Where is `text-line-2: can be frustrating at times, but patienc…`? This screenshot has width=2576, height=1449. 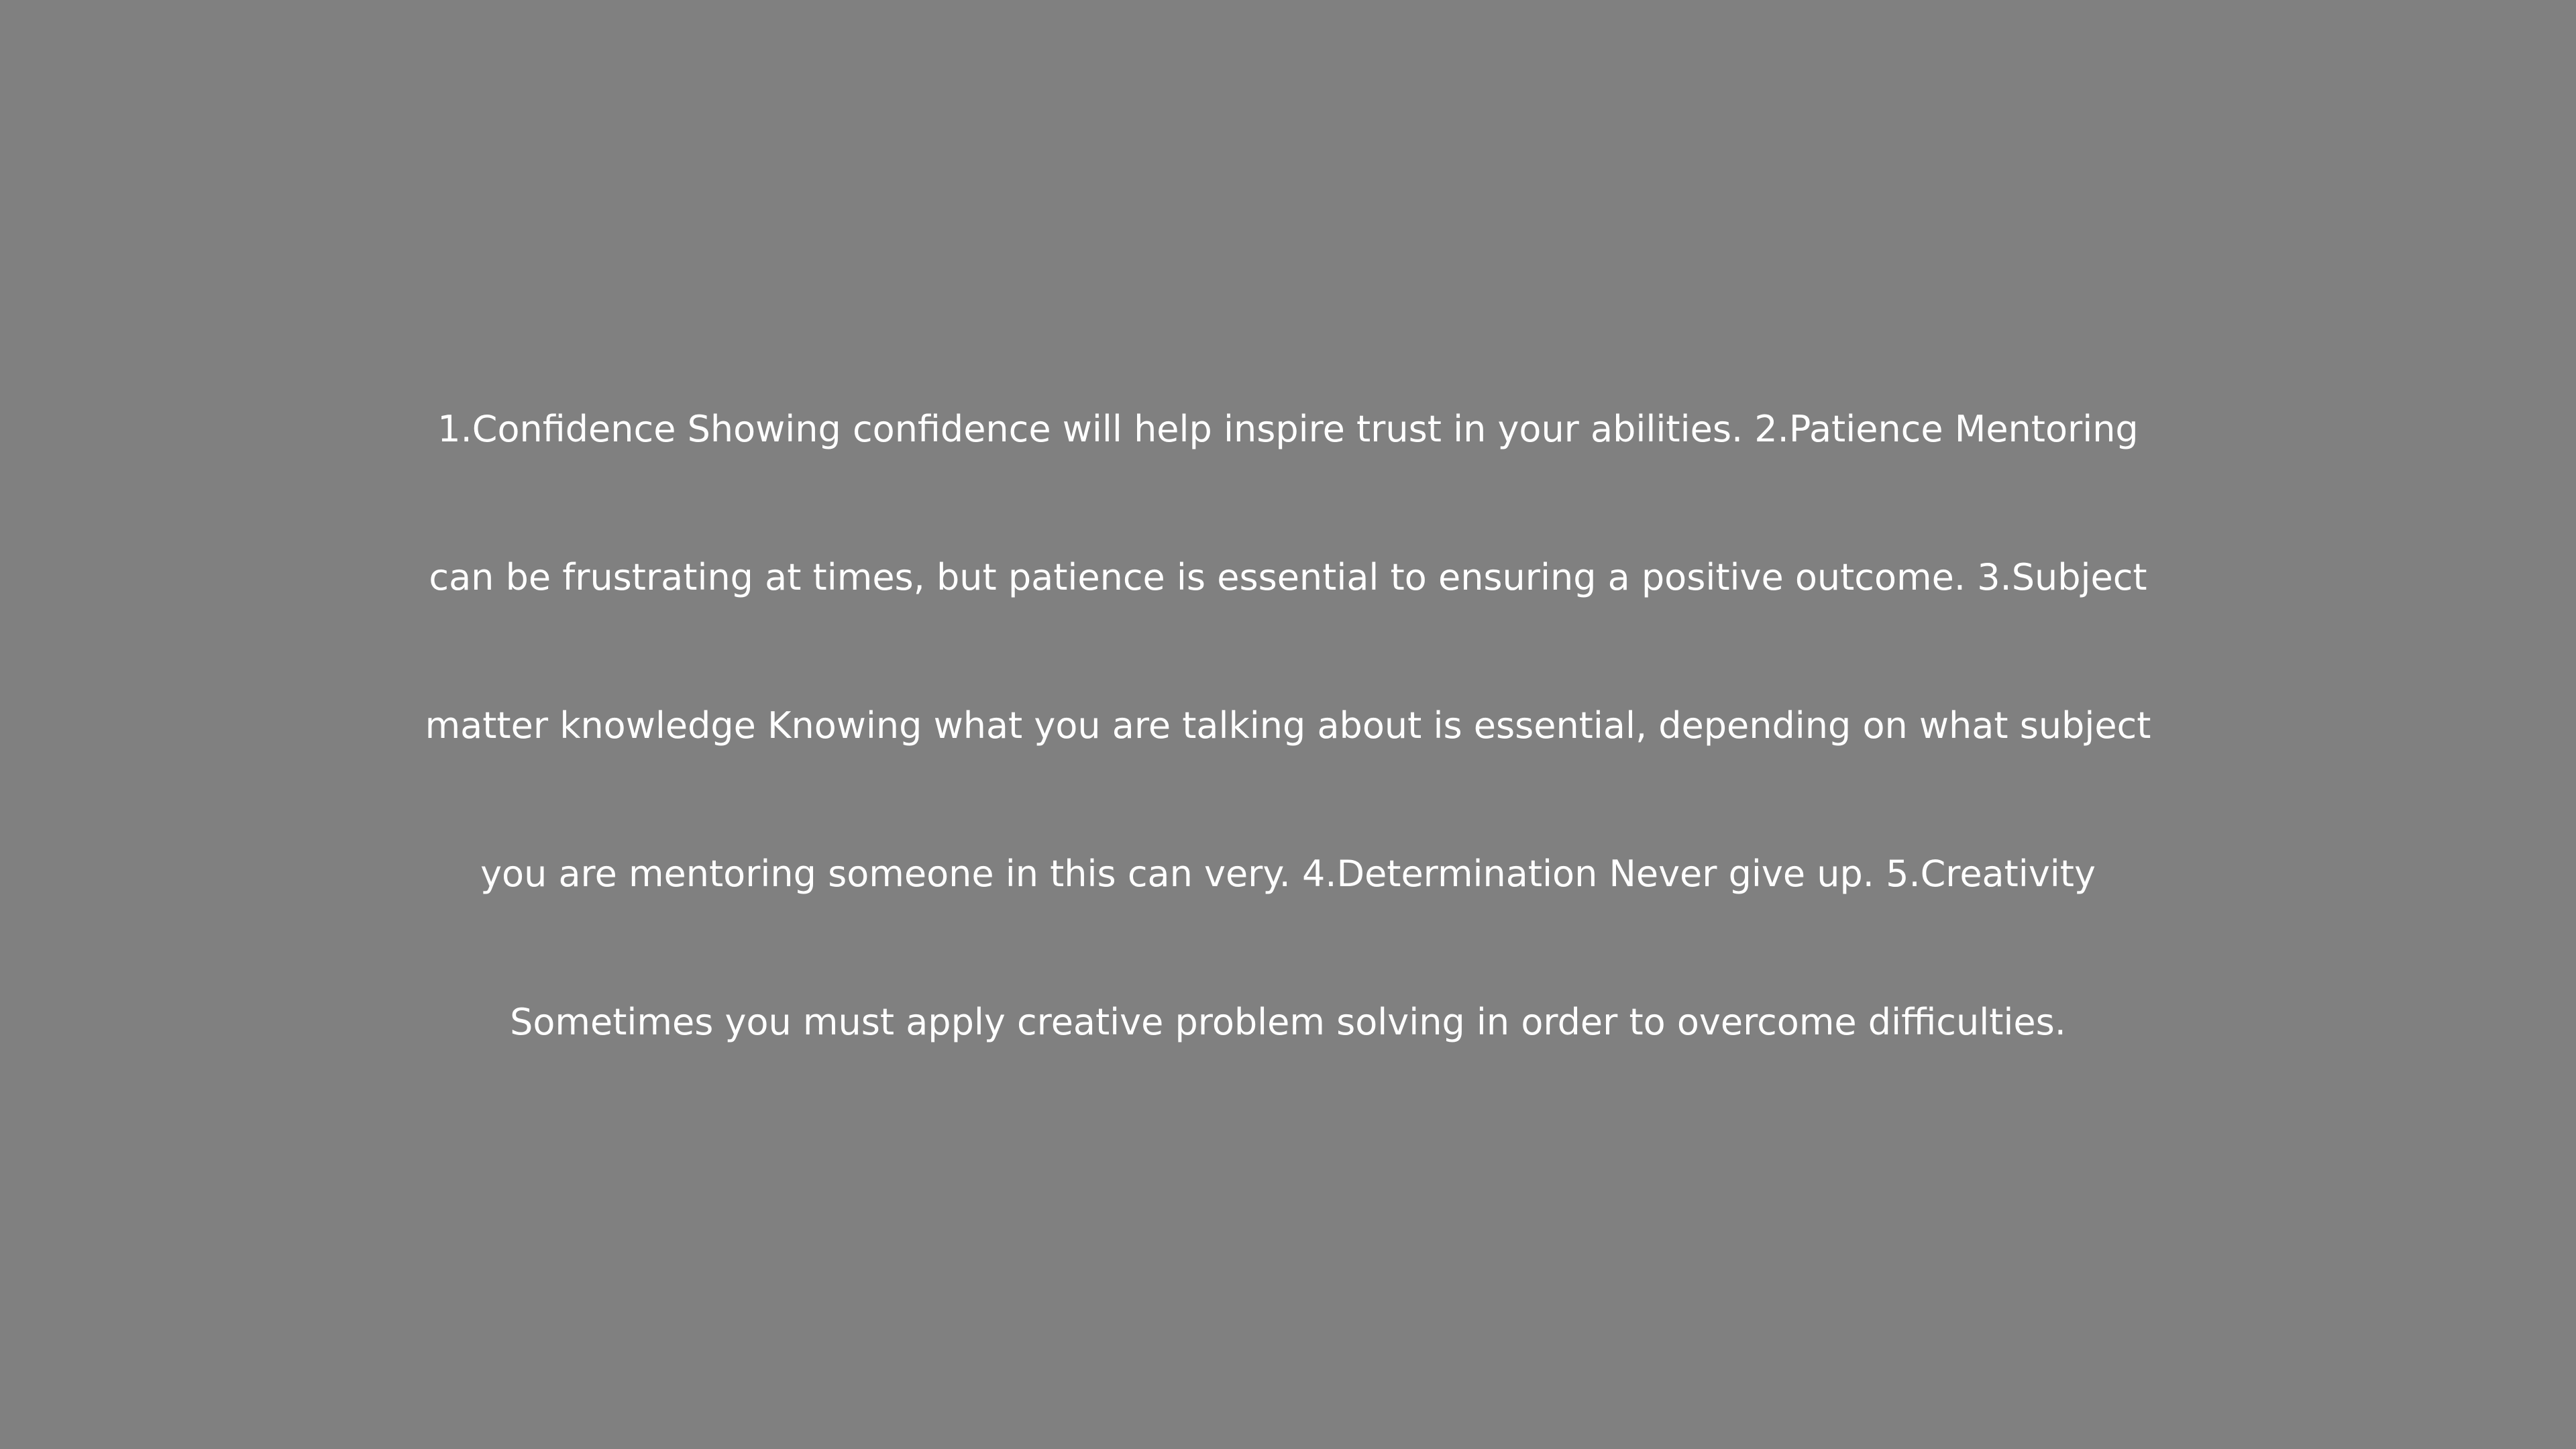 text-line-2: can be frustrating at times, but patienc… is located at coordinates (1288, 577).